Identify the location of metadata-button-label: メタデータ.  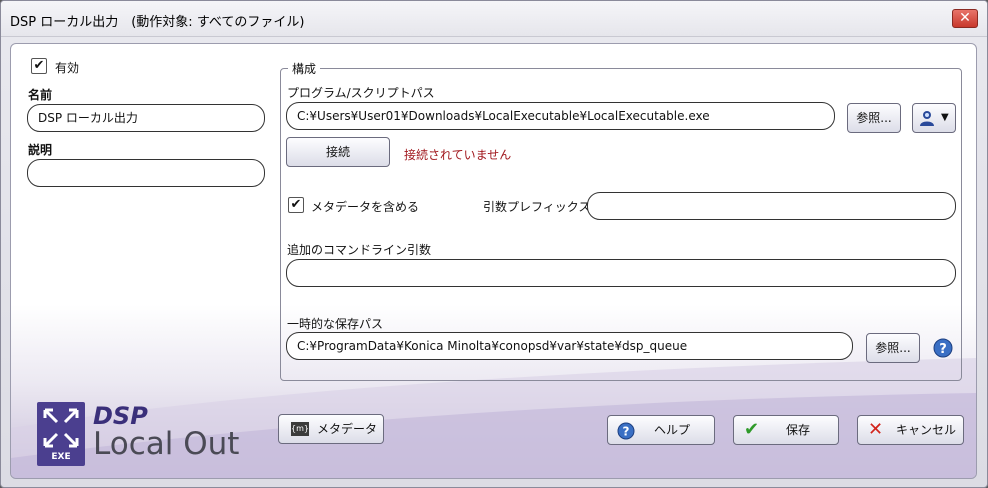
(347, 429).